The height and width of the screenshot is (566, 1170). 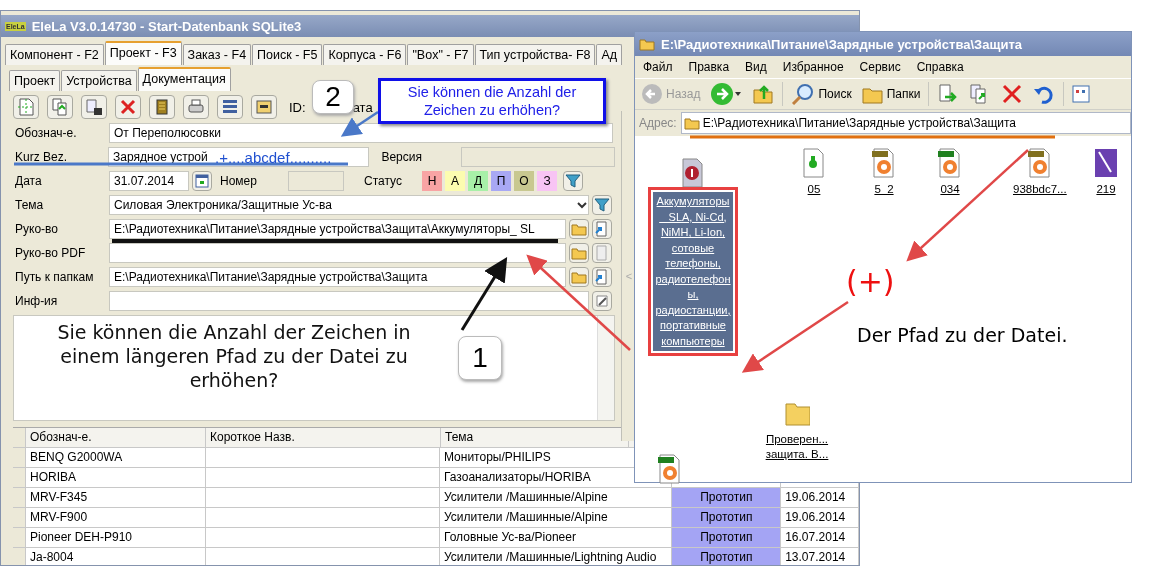 What do you see at coordinates (903, 94) in the screenshot?
I see `folders-label: Папки` at bounding box center [903, 94].